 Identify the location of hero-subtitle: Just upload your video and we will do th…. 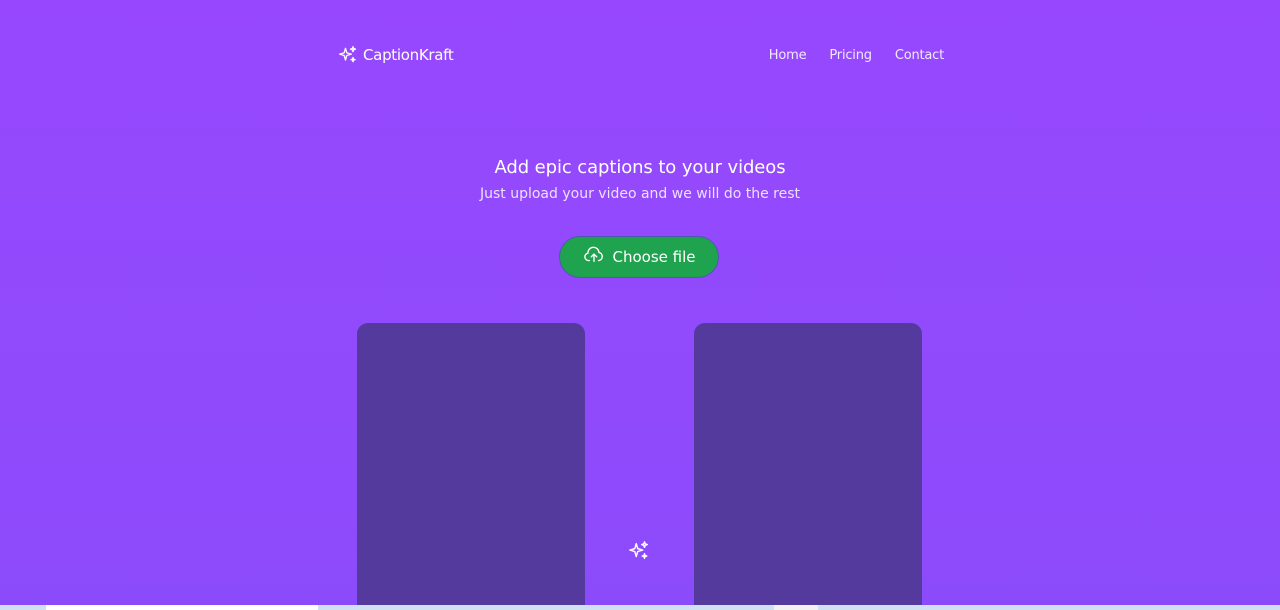
(640, 194).